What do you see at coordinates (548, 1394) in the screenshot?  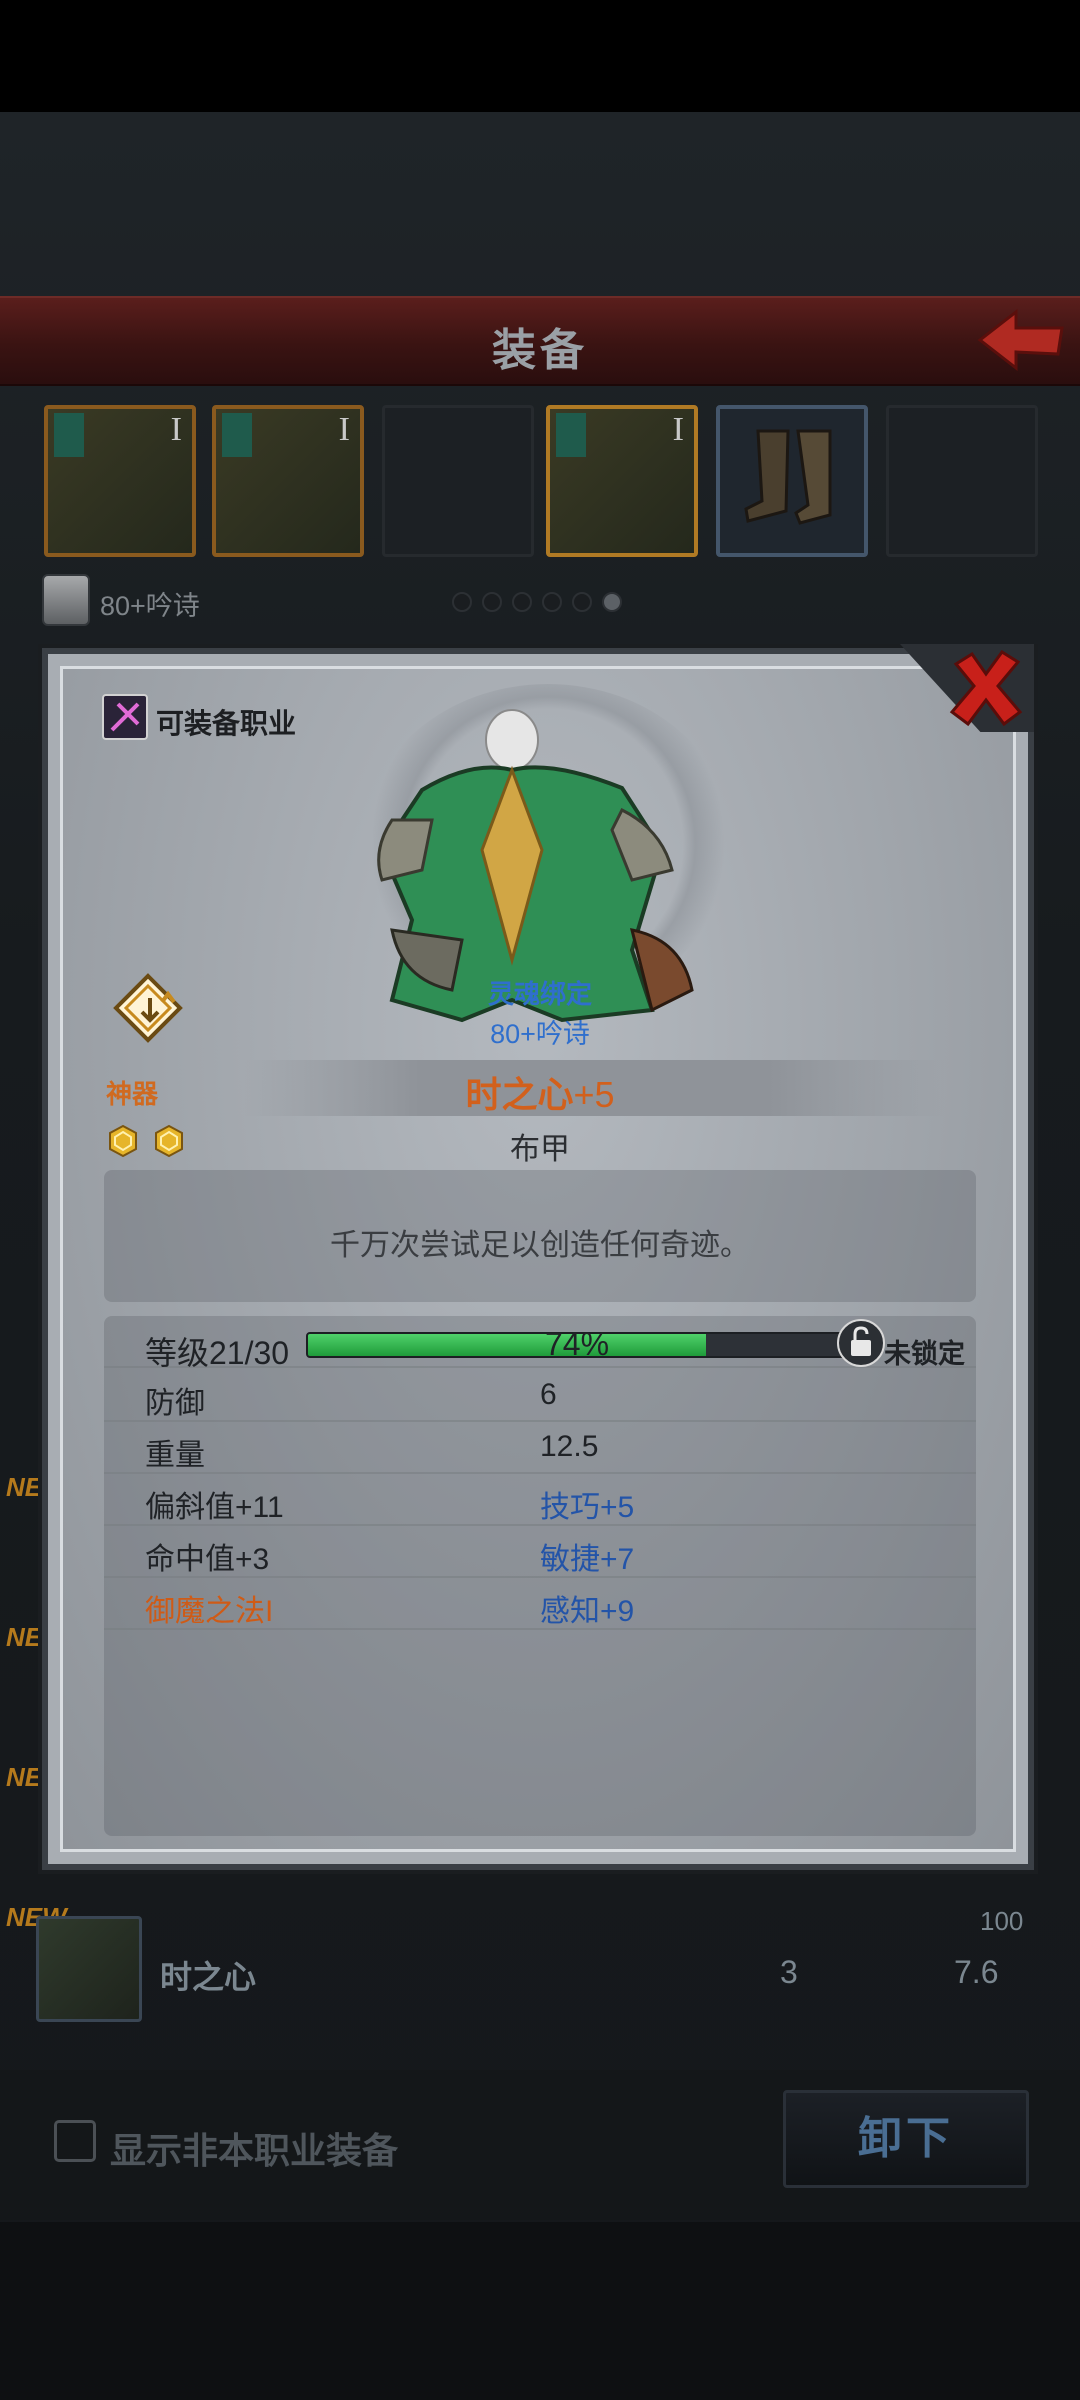 I see `stat-value: 6` at bounding box center [548, 1394].